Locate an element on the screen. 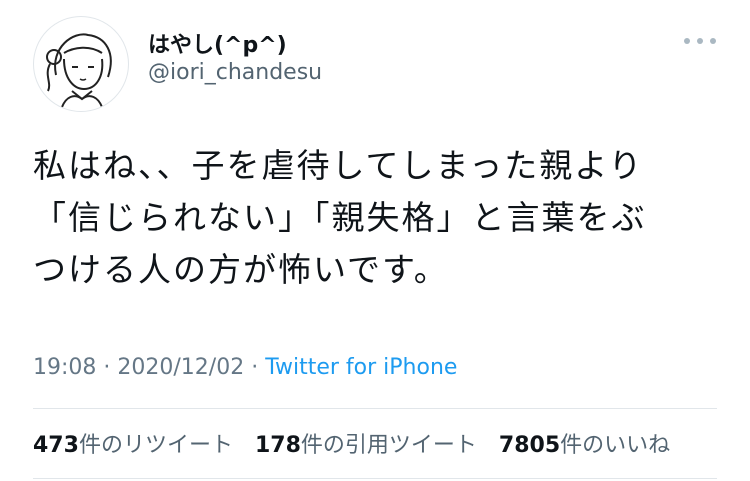 Image resolution: width=750 pixels, height=481 pixels. tweet-source-link: Twitter for iPhone is located at coordinates (361, 367).